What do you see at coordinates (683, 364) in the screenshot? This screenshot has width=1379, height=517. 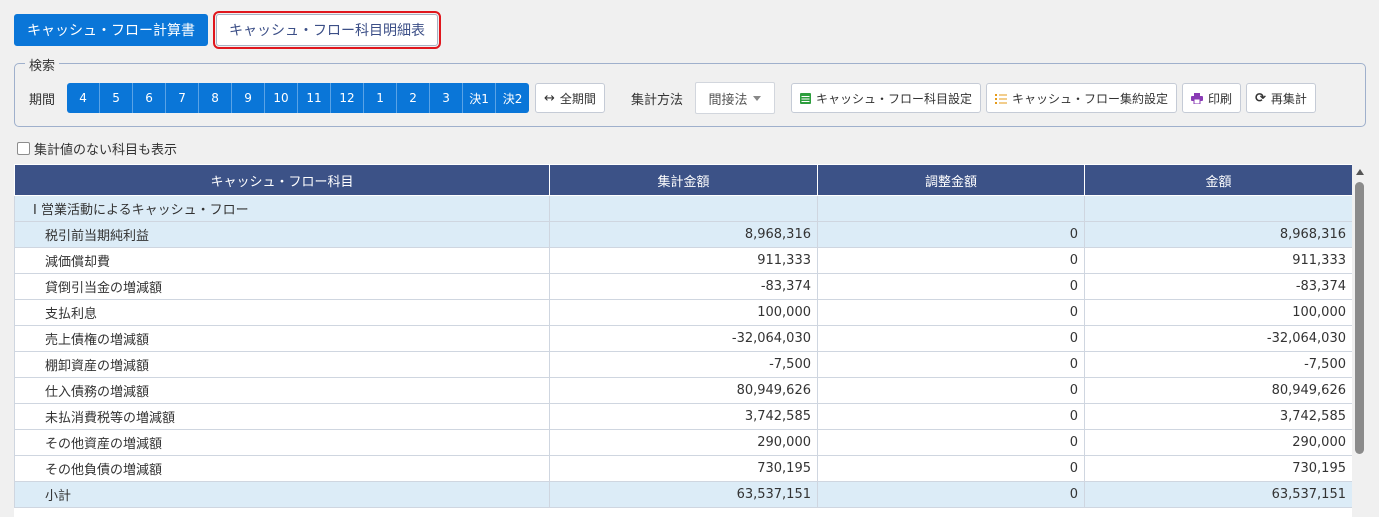 I see `table-row: 棚卸資産の増減額 -7,500 0 -7,500` at bounding box center [683, 364].